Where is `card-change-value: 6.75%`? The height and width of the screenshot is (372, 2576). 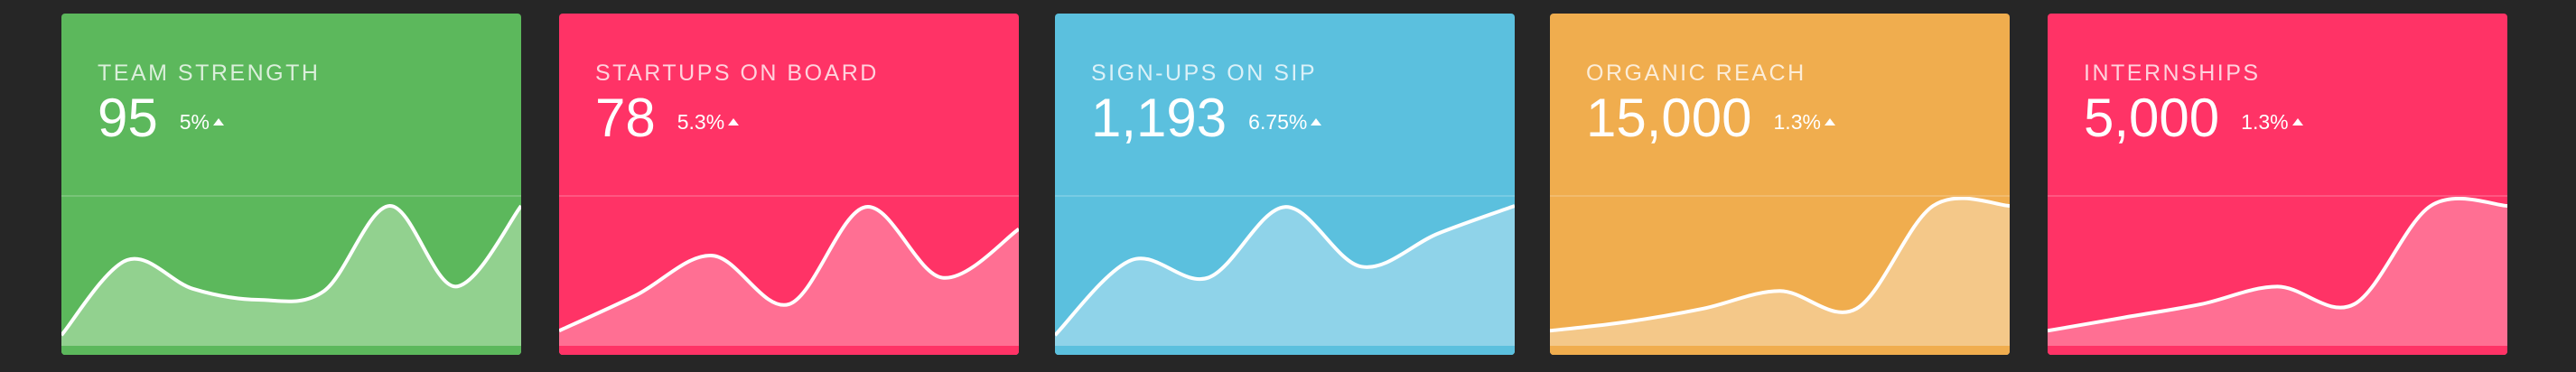
card-change-value: 6.75% is located at coordinates (1278, 122).